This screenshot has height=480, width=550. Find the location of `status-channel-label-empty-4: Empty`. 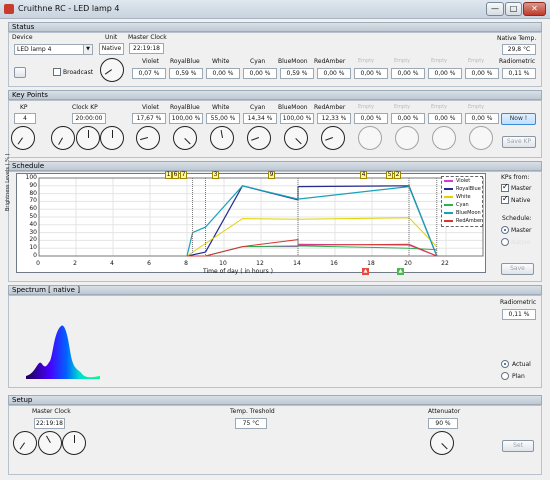

status-channel-label-empty-4: Empty is located at coordinates (476, 61).